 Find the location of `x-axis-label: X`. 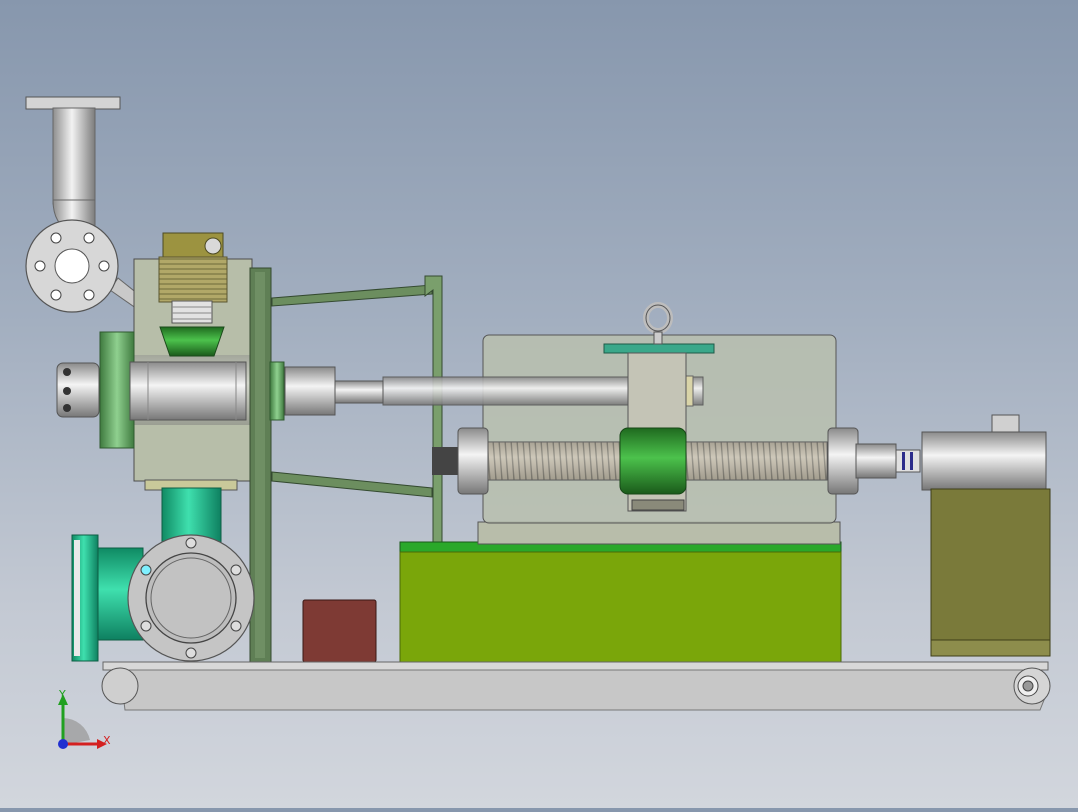

x-axis-label: X is located at coordinates (107, 740).